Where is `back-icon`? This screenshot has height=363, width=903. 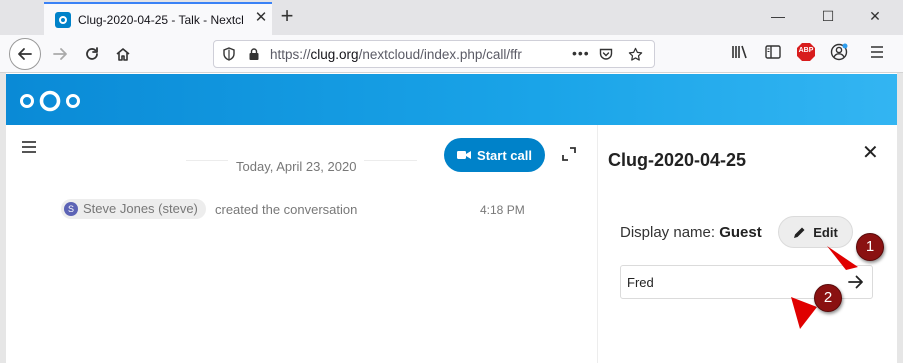 back-icon is located at coordinates (25, 54).